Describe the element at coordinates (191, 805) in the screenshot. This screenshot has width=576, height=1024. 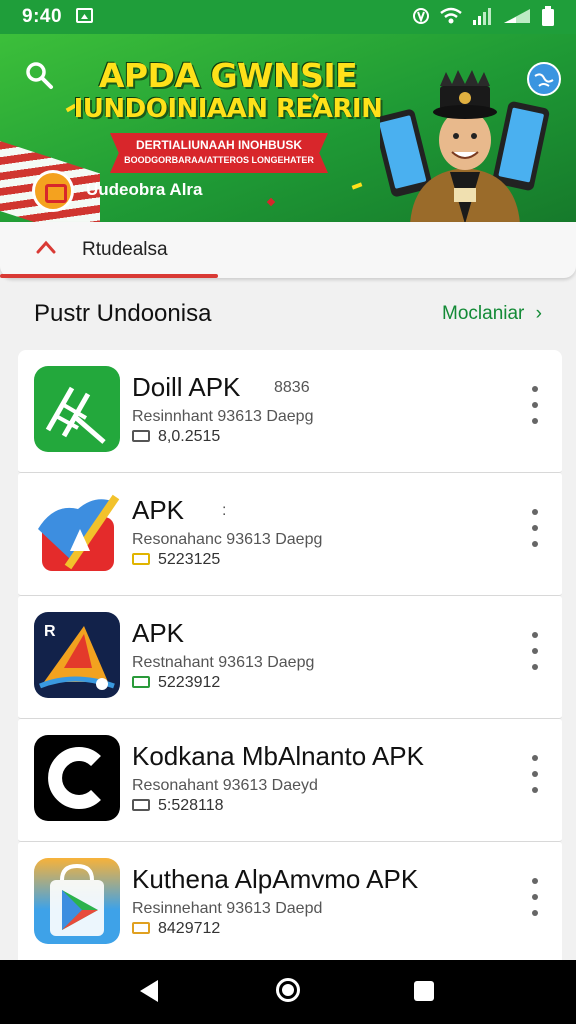
I see `app-size: 5:528118` at that location.